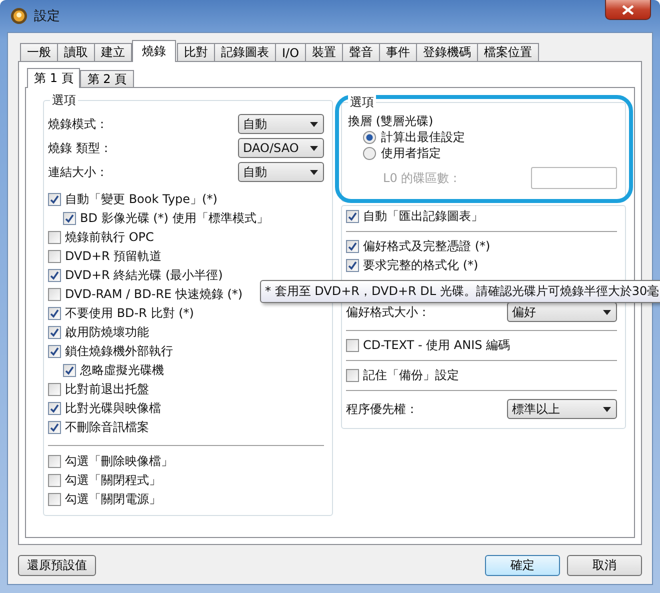 The width and height of the screenshot is (660, 593). What do you see at coordinates (361, 52) in the screenshot?
I see `tab: 聲音` at bounding box center [361, 52].